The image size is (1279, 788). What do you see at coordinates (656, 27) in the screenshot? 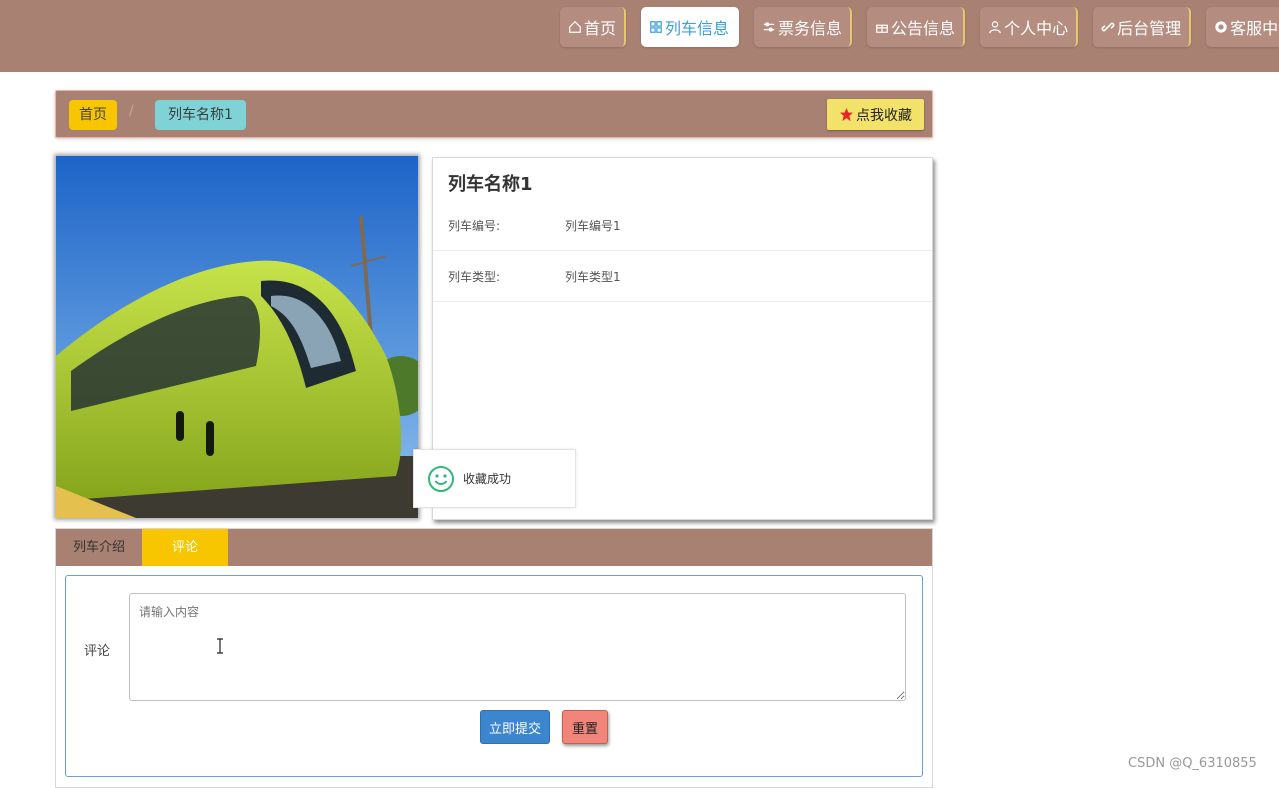
I see `grid-icon` at bounding box center [656, 27].